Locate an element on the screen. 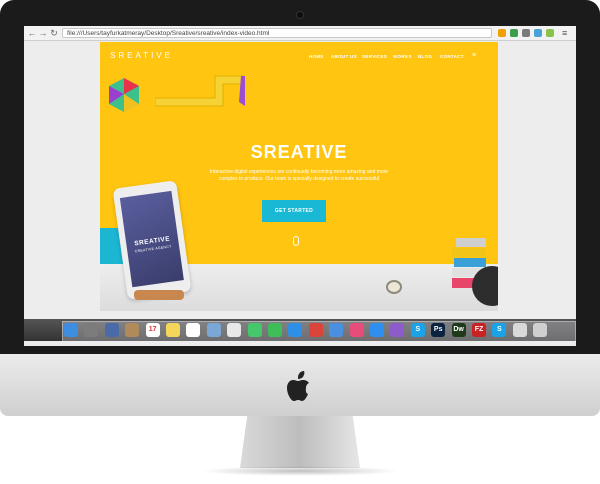  dock-calendar-icon: 17 is located at coordinates (152, 330).